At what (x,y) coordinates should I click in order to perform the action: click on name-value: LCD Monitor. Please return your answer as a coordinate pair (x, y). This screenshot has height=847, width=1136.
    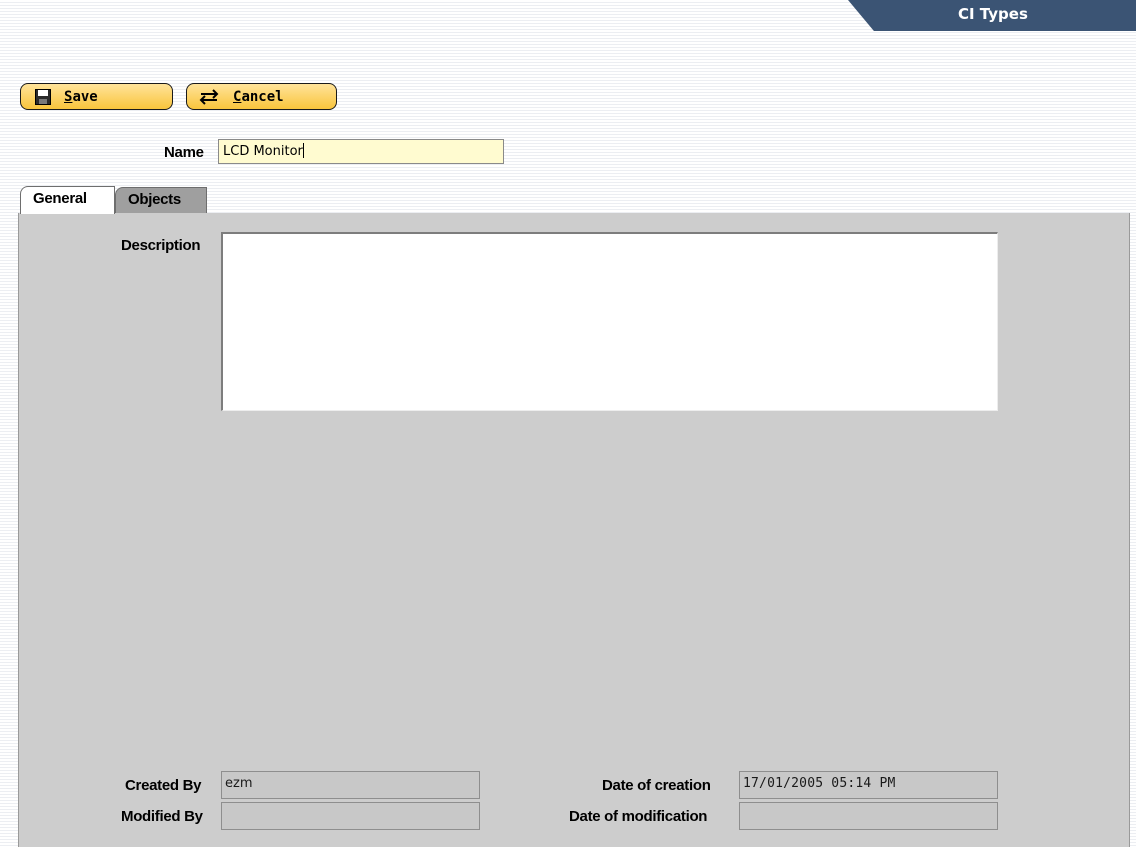
    Looking at the image, I should click on (263, 151).